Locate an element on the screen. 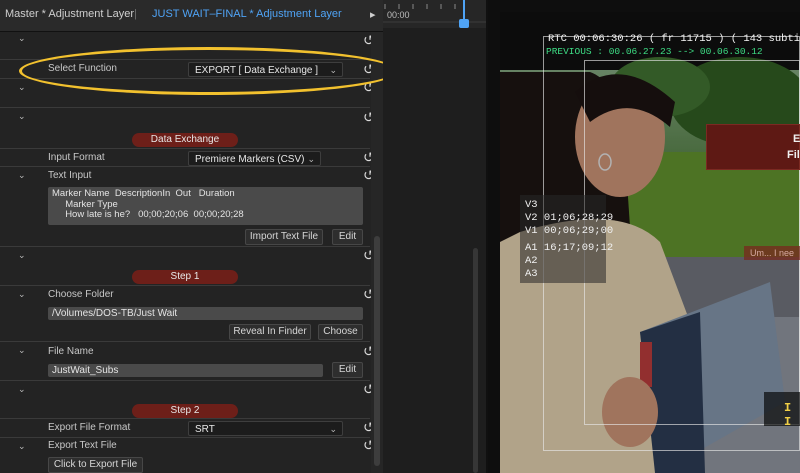  export-format-value: SRT is located at coordinates (205, 429).